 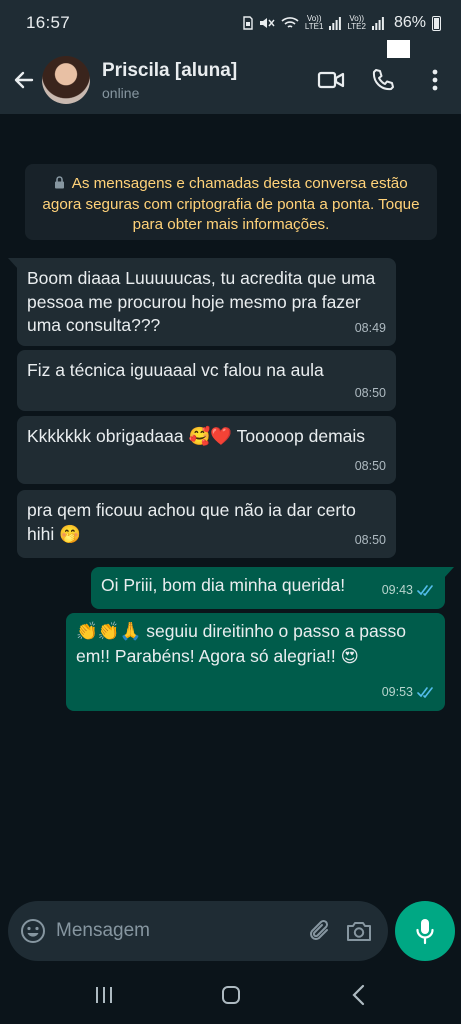 I want to click on recent-apps-icon, so click(x=103, y=995).